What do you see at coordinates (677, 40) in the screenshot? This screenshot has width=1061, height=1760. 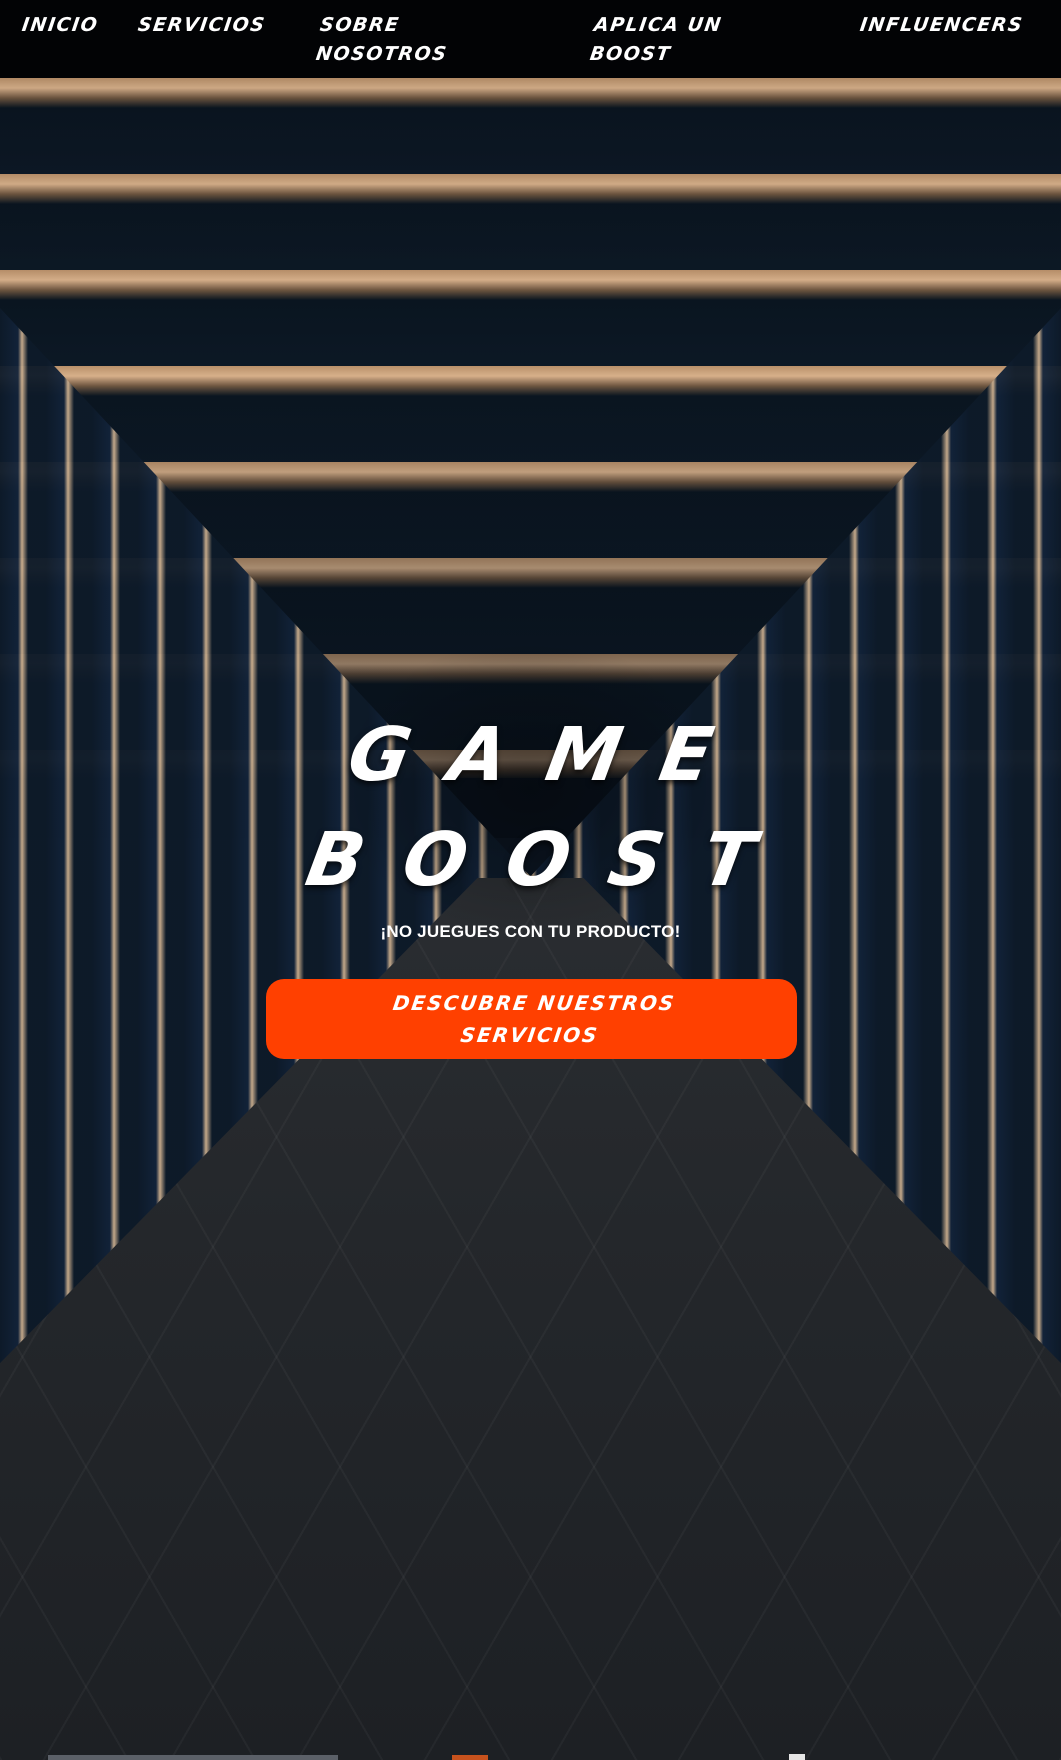 I see `nav-link-aplica-un-boost: APLICA UN BOOST` at bounding box center [677, 40].